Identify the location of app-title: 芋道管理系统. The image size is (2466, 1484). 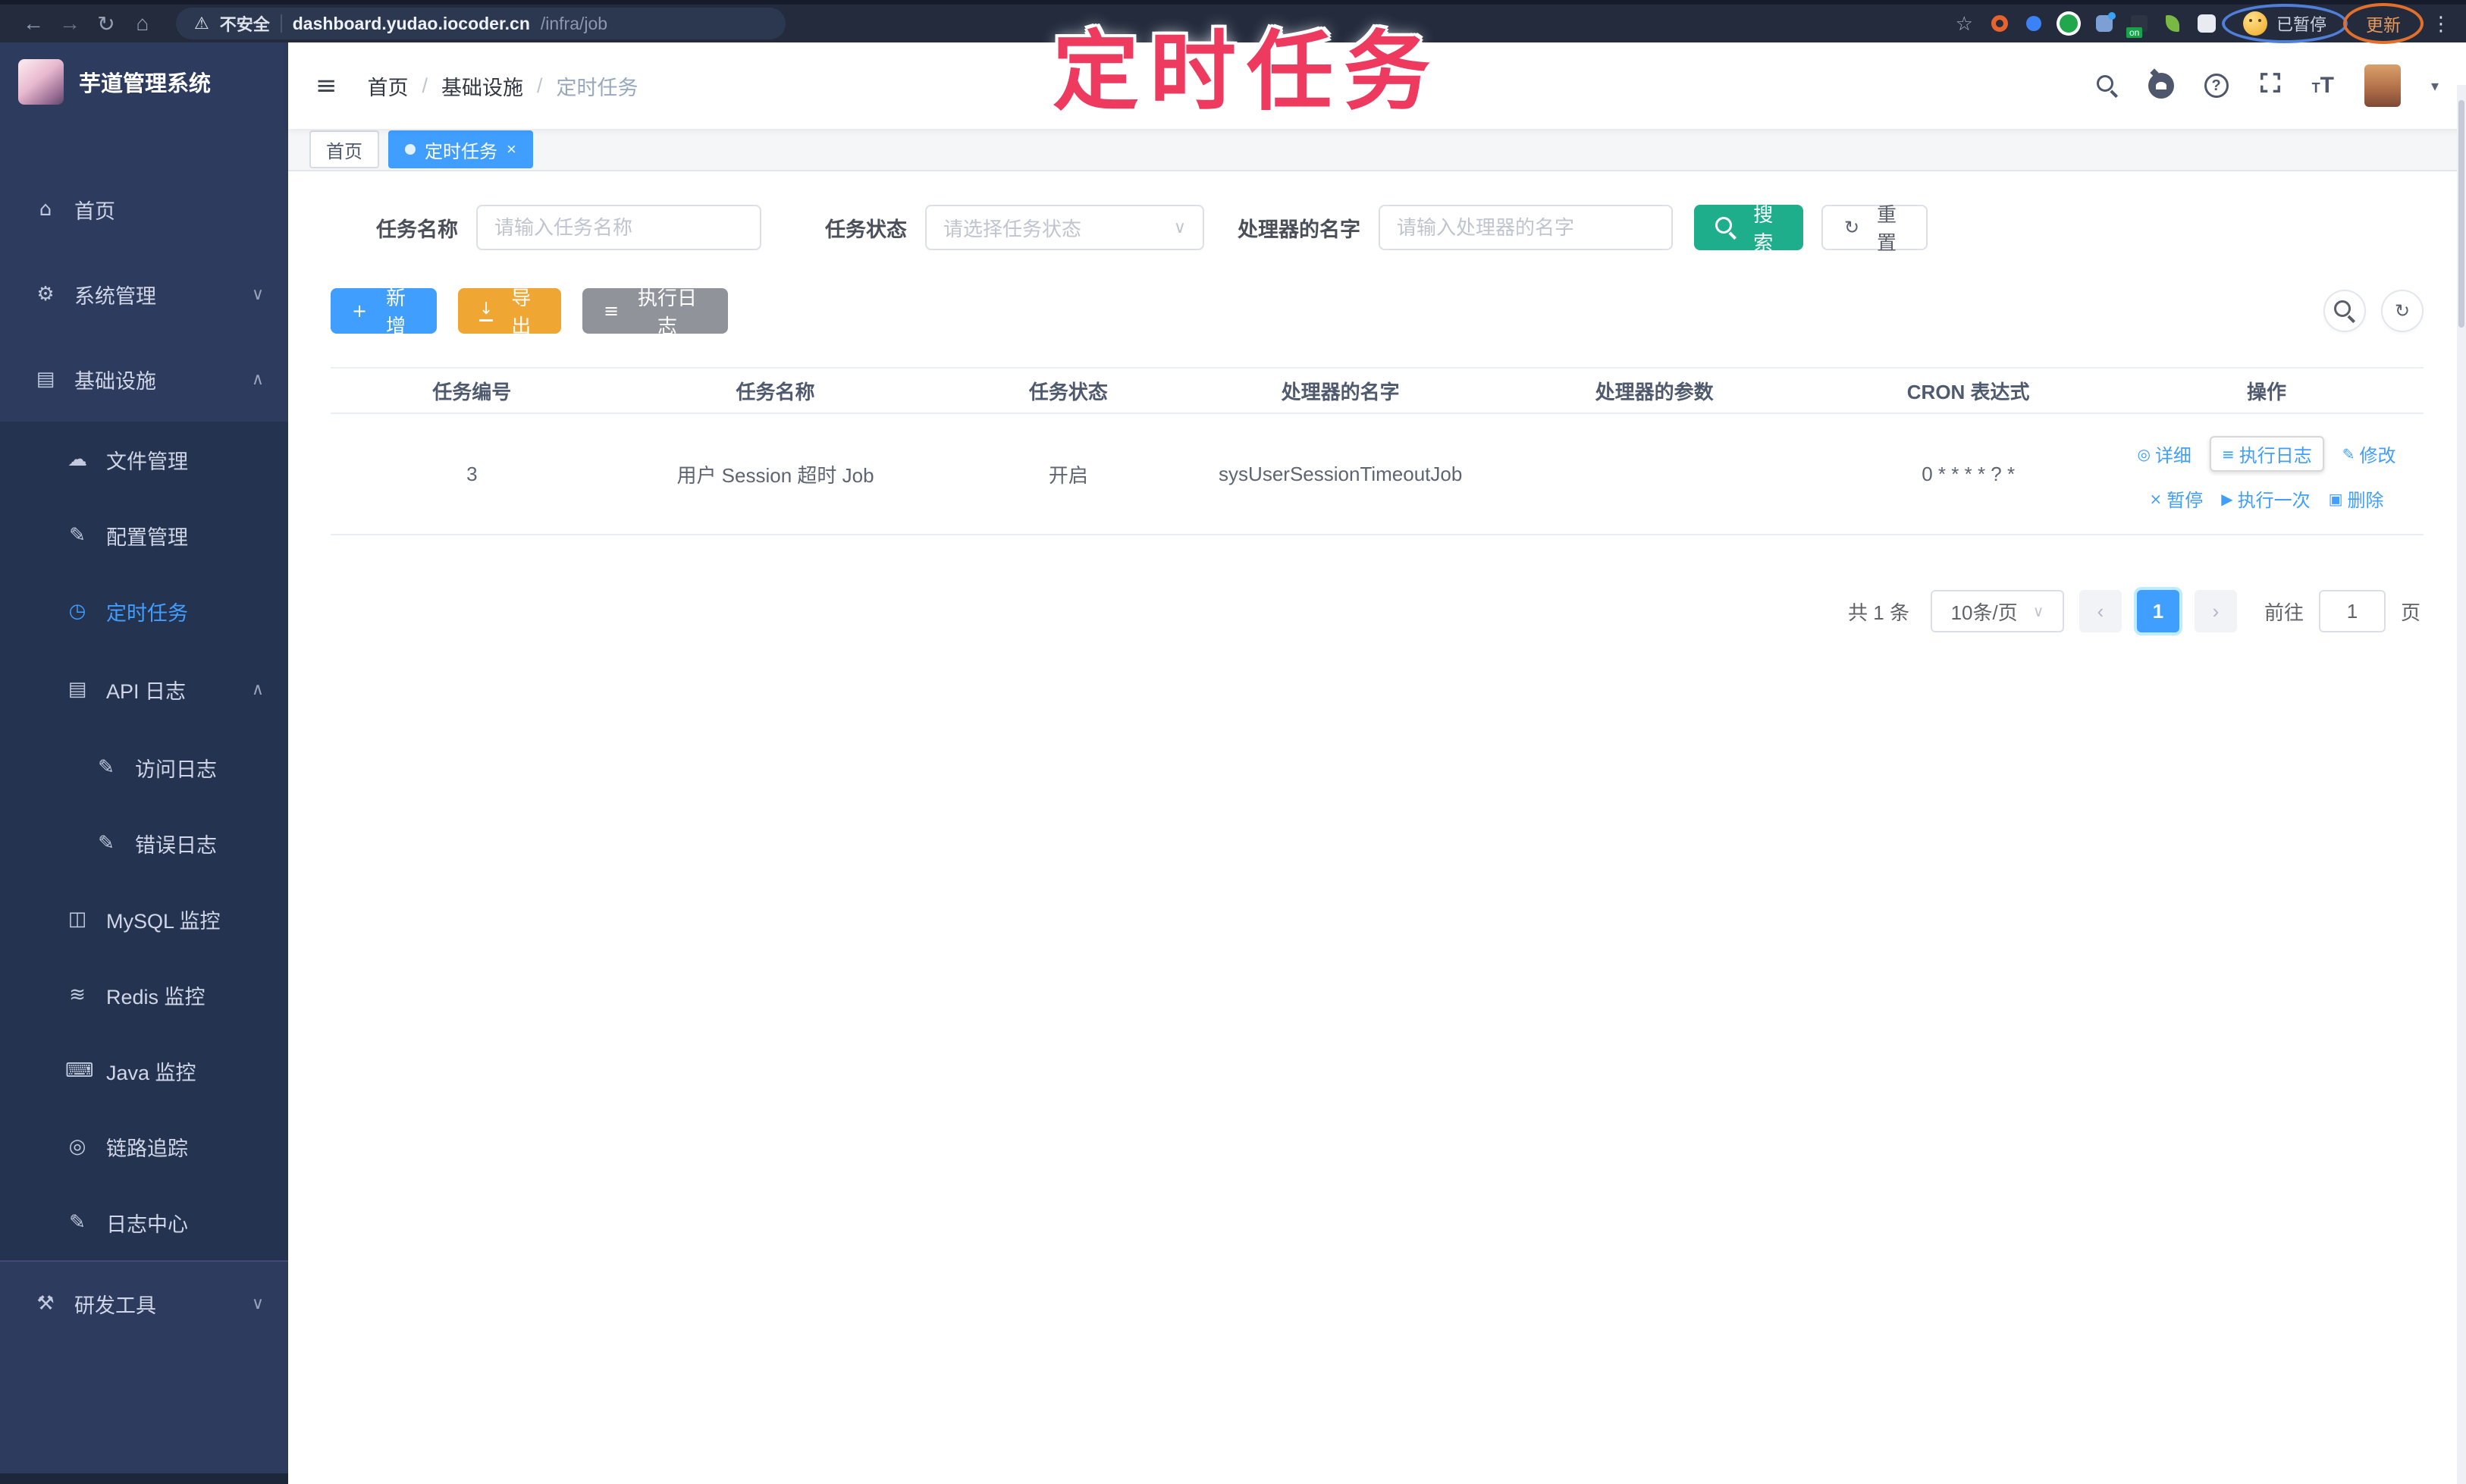
(145, 84).